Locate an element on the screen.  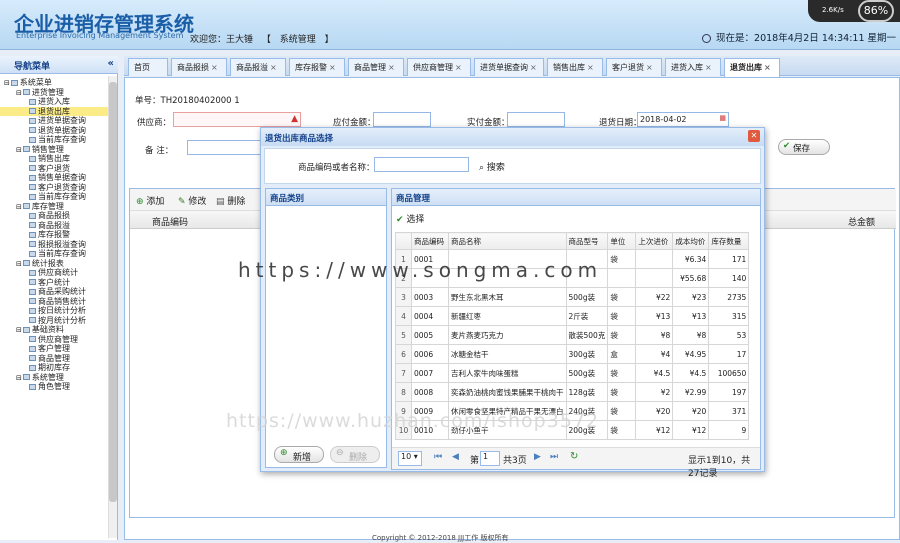
next-page-icon: ▶ is located at coordinates (537, 457).